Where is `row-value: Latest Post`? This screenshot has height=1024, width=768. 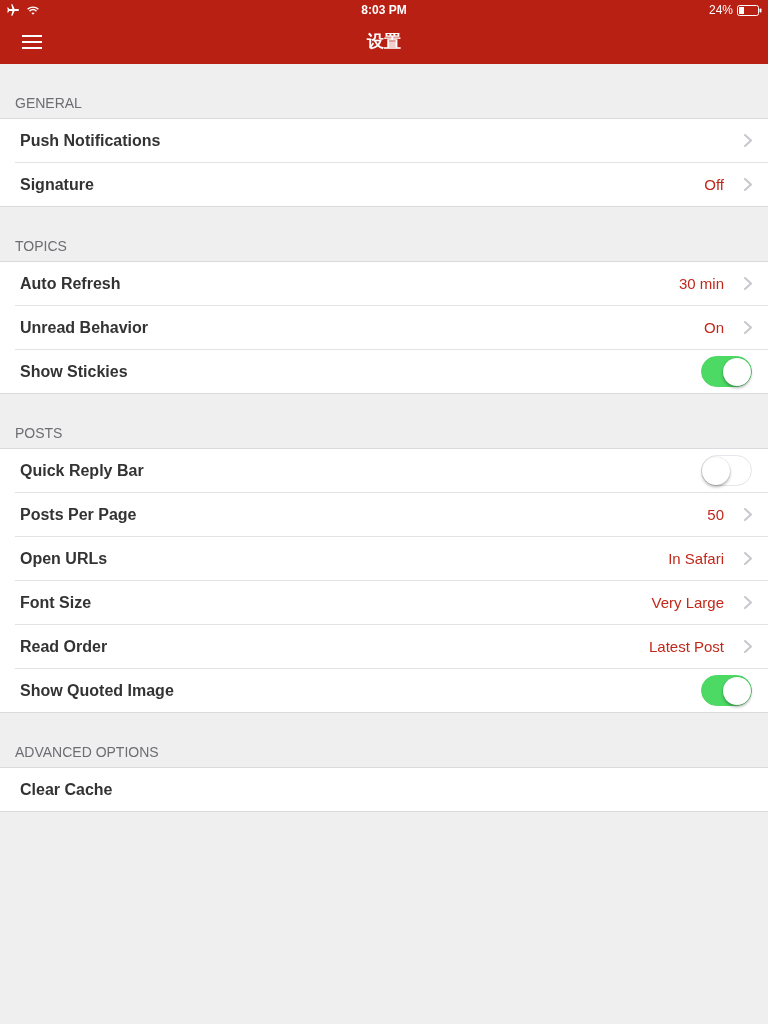 row-value: Latest Post is located at coordinates (686, 646).